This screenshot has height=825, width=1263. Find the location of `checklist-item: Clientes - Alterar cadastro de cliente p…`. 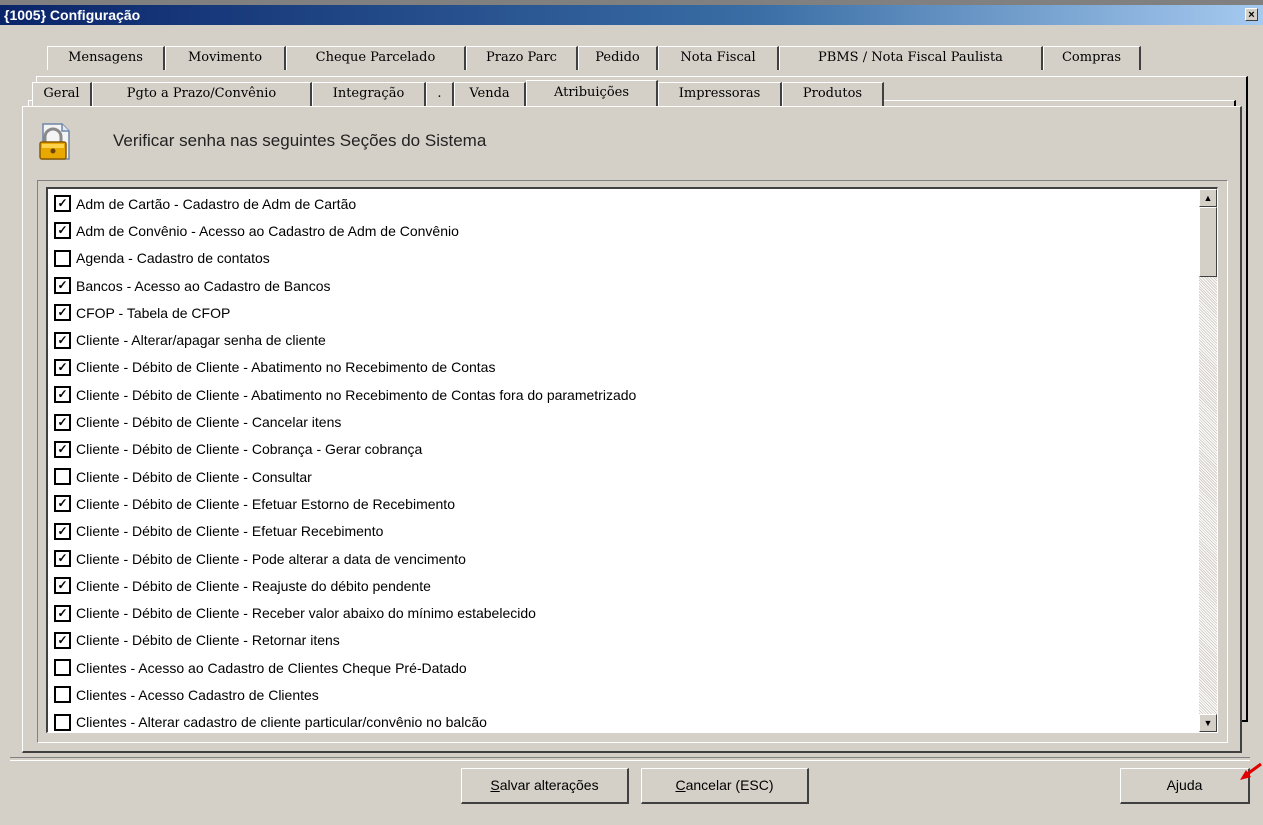

checklist-item: Clientes - Alterar cadastro de cliente p… is located at coordinates (624, 720).